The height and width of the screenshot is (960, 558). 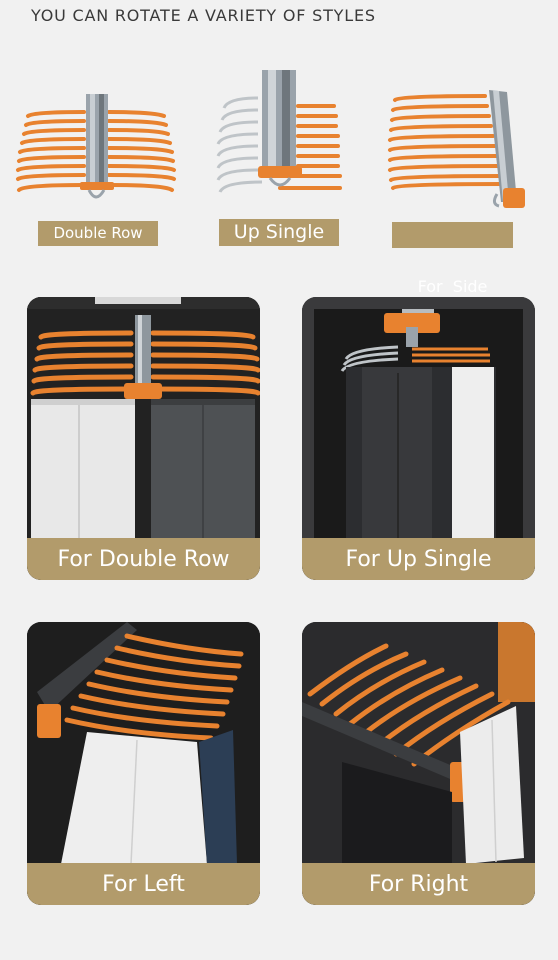 What do you see at coordinates (418, 763) in the screenshot?
I see `card-right: For Right` at bounding box center [418, 763].